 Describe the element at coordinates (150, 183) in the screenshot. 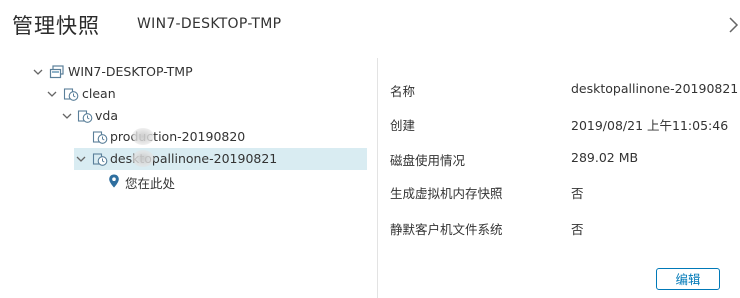

I see `tree-label-current: 您在此处` at that location.